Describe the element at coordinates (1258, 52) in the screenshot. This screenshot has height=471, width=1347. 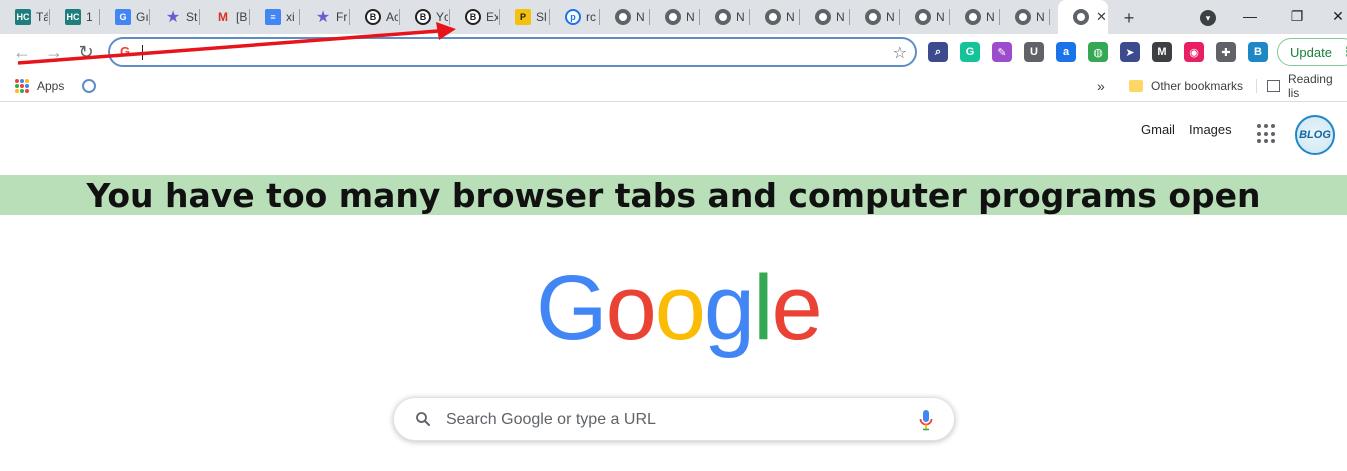
I see `blog-icon: B` at that location.